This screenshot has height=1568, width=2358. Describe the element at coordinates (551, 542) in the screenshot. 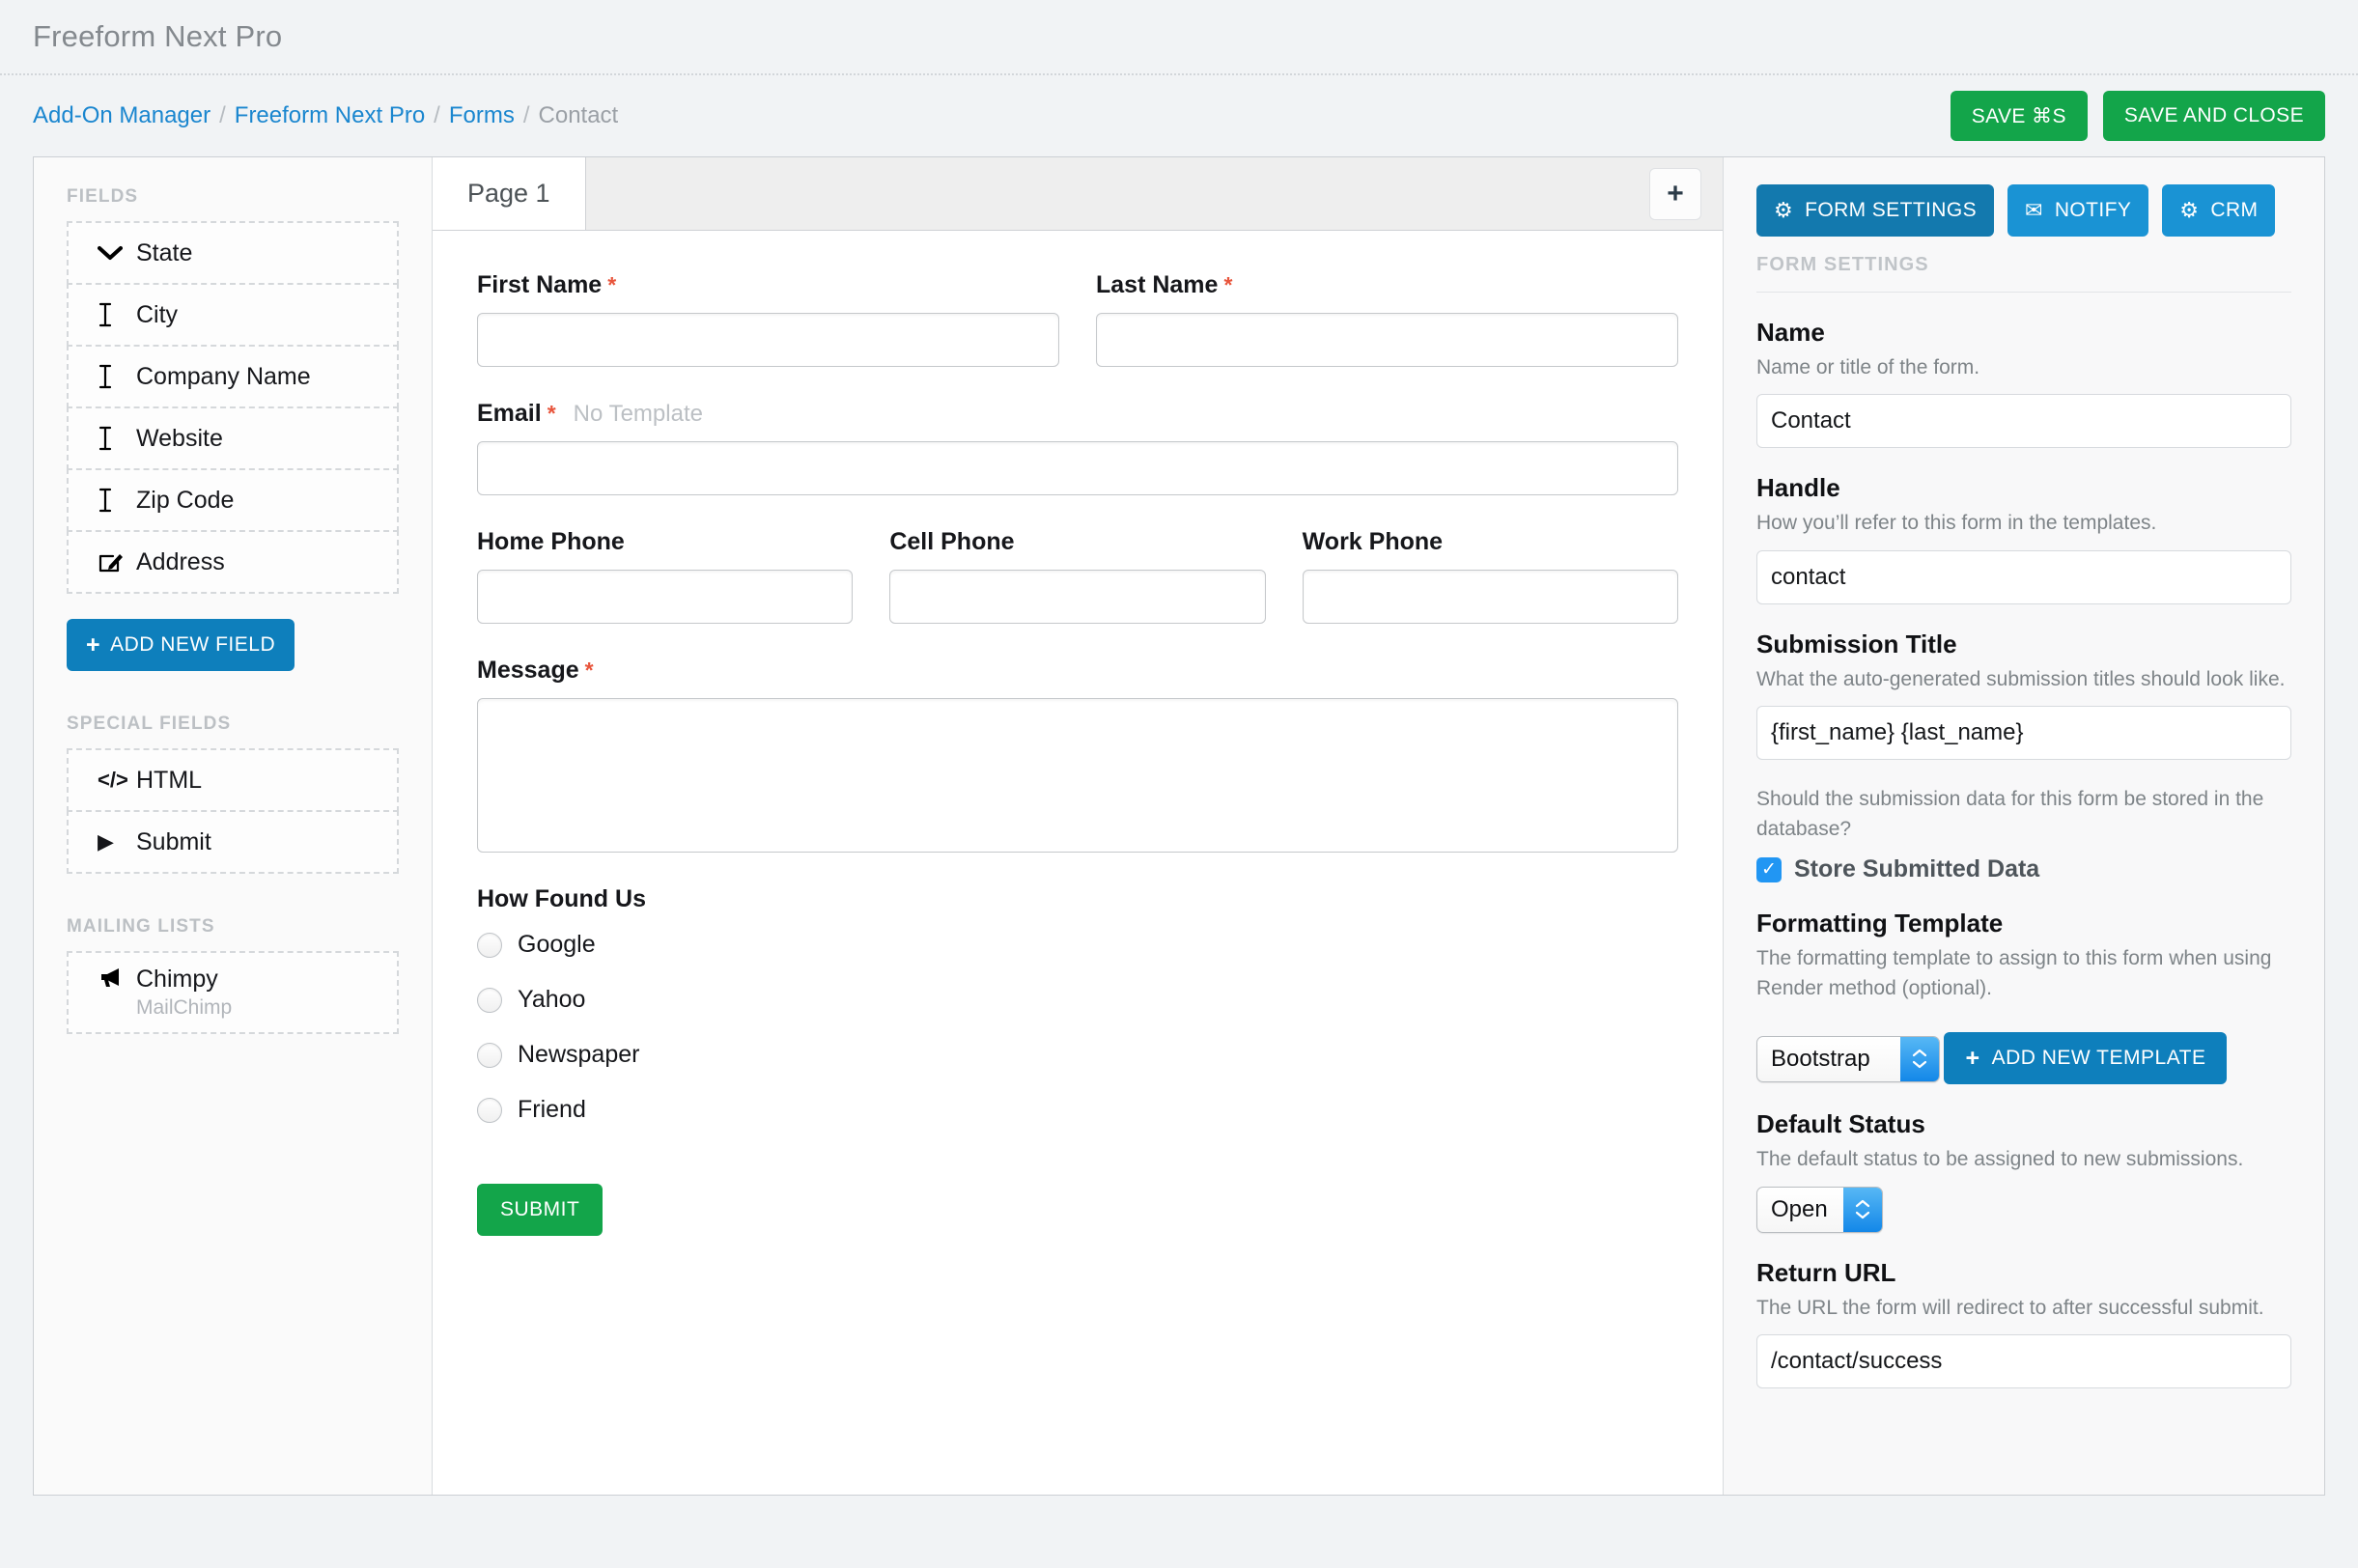

I see `home-phone-label: Home Phone` at that location.